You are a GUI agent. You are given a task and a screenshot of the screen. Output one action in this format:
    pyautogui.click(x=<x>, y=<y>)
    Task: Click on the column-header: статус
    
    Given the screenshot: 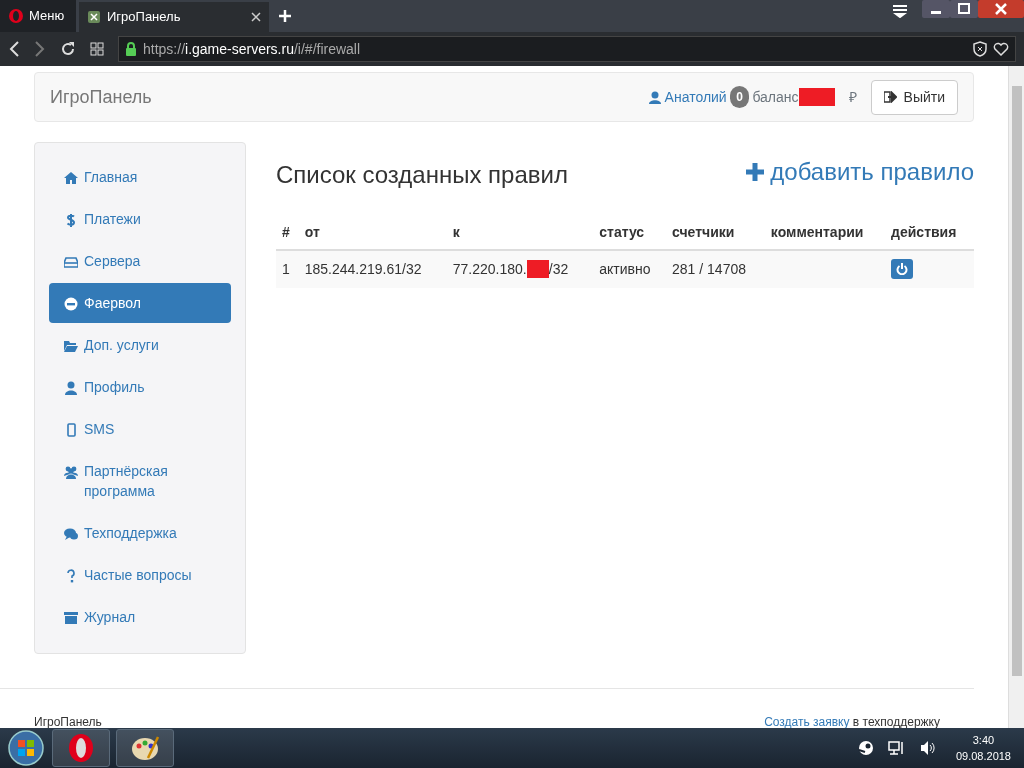 What is the action you would take?
    pyautogui.click(x=630, y=232)
    